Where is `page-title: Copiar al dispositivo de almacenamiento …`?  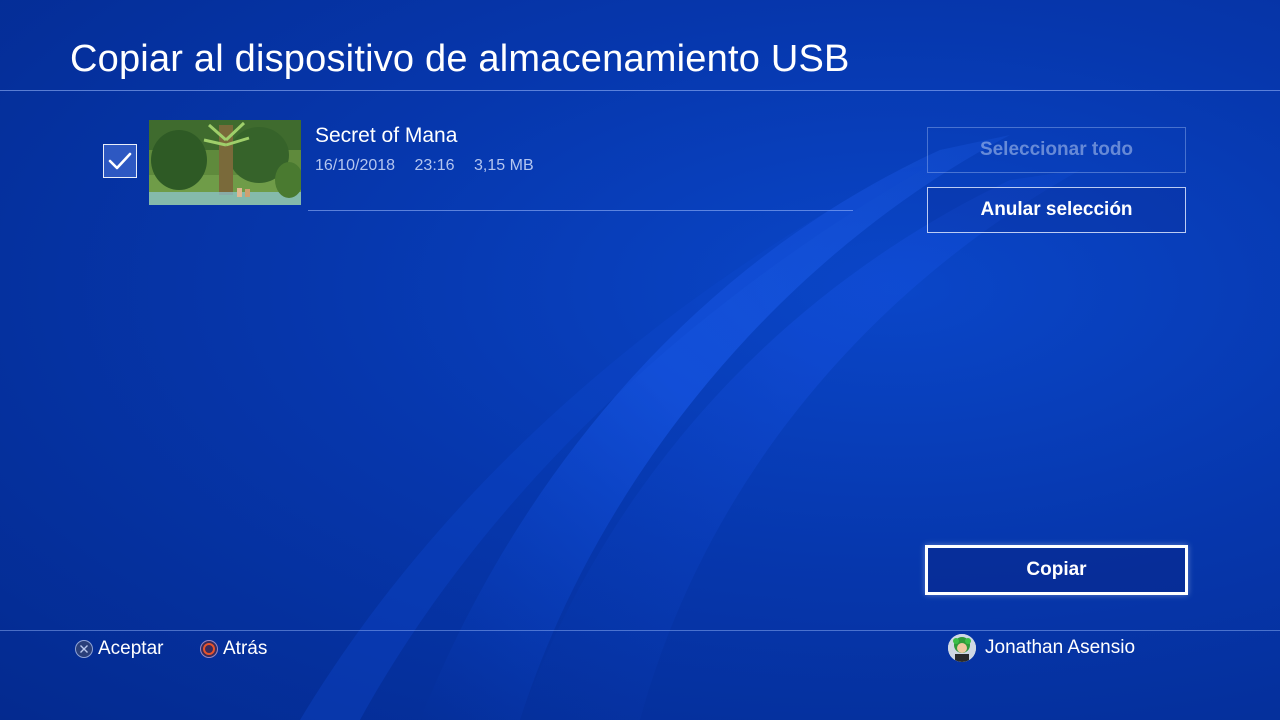
page-title: Copiar al dispositivo de almacenamiento … is located at coordinates (460, 59).